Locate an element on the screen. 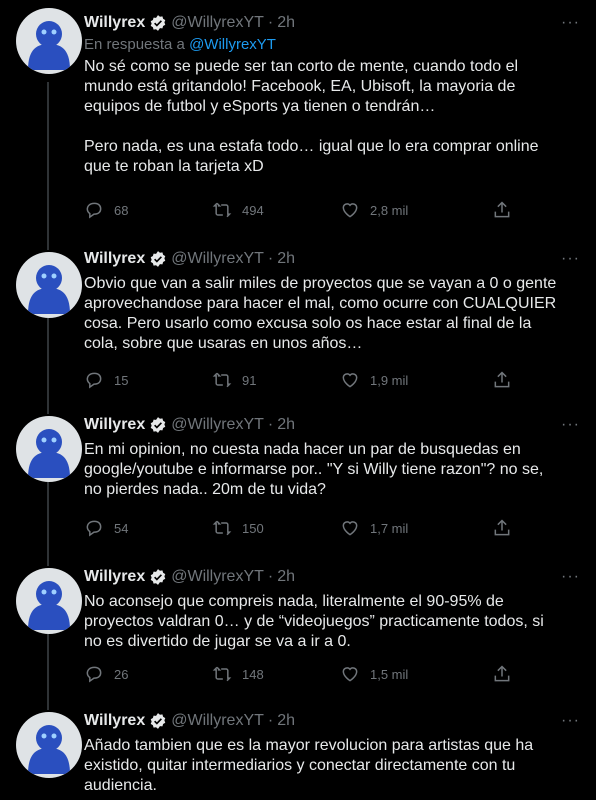 Image resolution: width=596 pixels, height=800 pixels. retweet-button: 150 is located at coordinates (276, 528).